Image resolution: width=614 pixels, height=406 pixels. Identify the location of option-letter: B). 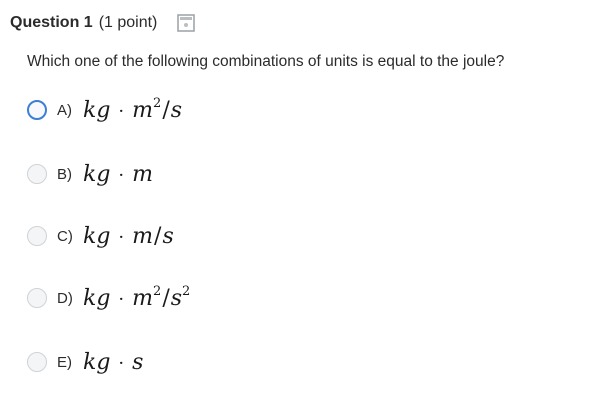
(64, 174).